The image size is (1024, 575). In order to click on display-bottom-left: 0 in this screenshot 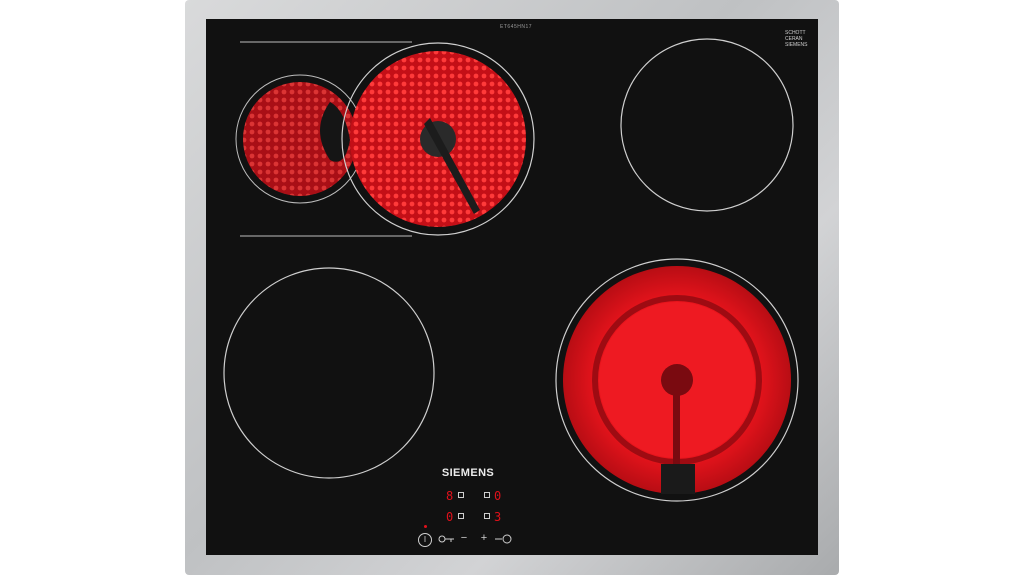, I will do `click(450, 517)`.